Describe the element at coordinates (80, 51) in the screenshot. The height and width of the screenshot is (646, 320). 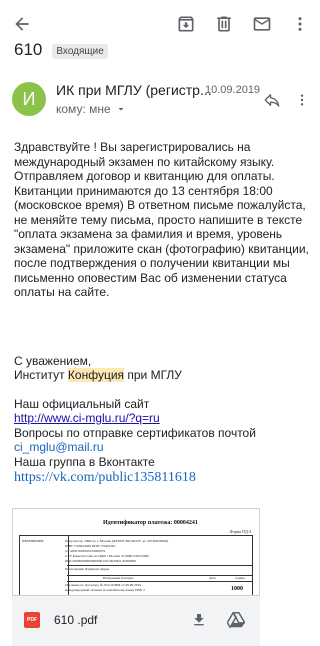
I see `inbox-label: Входящие` at that location.